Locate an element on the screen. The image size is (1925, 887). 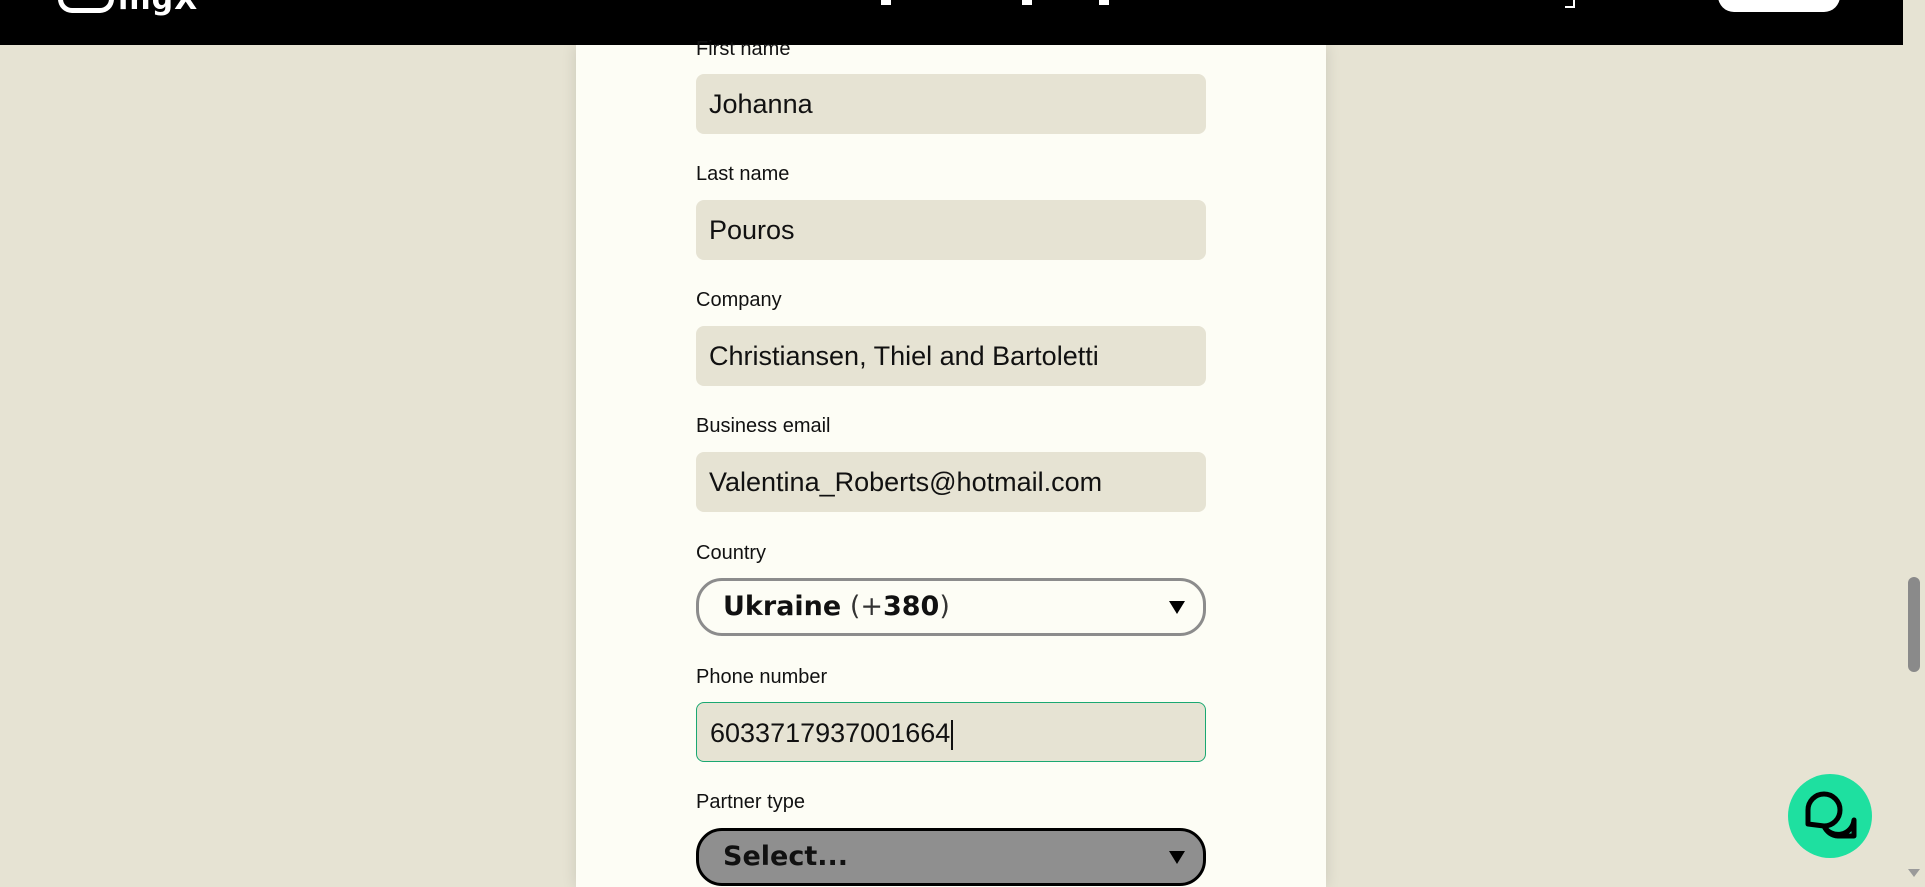
country-select: Ukraine (+380) is located at coordinates (951, 607).